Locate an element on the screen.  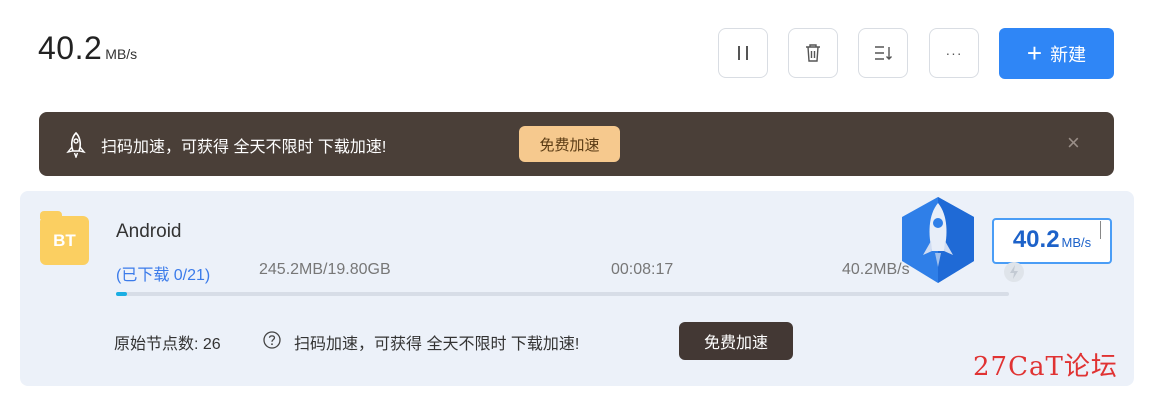
total-speed: 40.2 MB/s is located at coordinates (87, 48).